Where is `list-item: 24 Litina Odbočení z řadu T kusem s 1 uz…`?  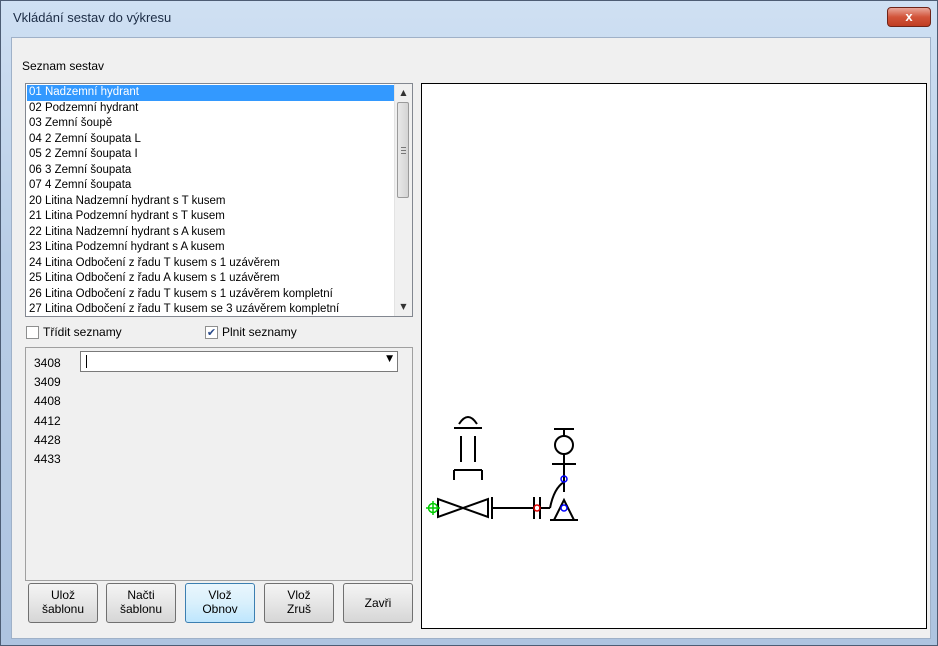
list-item: 24 Litina Odbočení z řadu T kusem s 1 uz… is located at coordinates (215, 264).